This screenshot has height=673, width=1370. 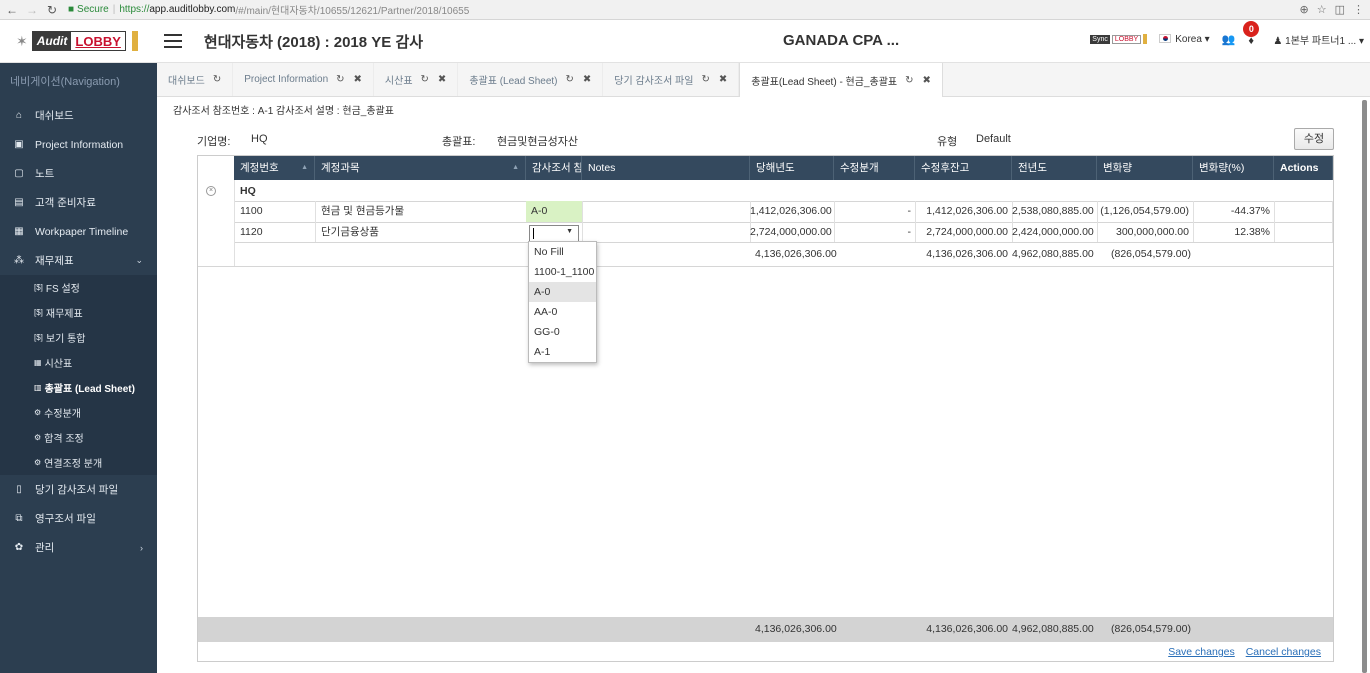 I want to click on folder-icon: ▤, so click(x=19, y=202).